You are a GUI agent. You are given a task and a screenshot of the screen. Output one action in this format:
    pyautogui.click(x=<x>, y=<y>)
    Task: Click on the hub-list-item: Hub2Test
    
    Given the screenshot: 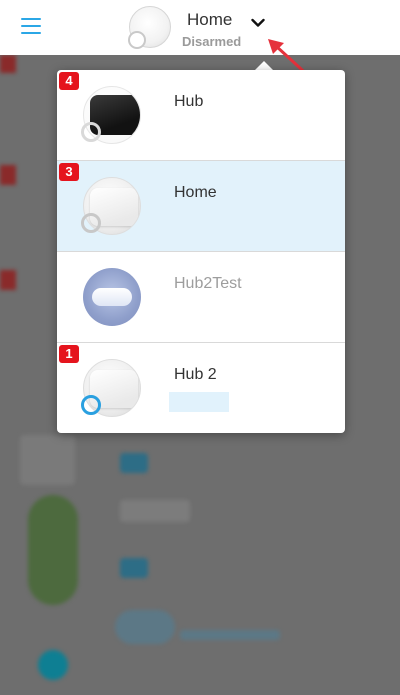 What is the action you would take?
    pyautogui.click(x=201, y=297)
    